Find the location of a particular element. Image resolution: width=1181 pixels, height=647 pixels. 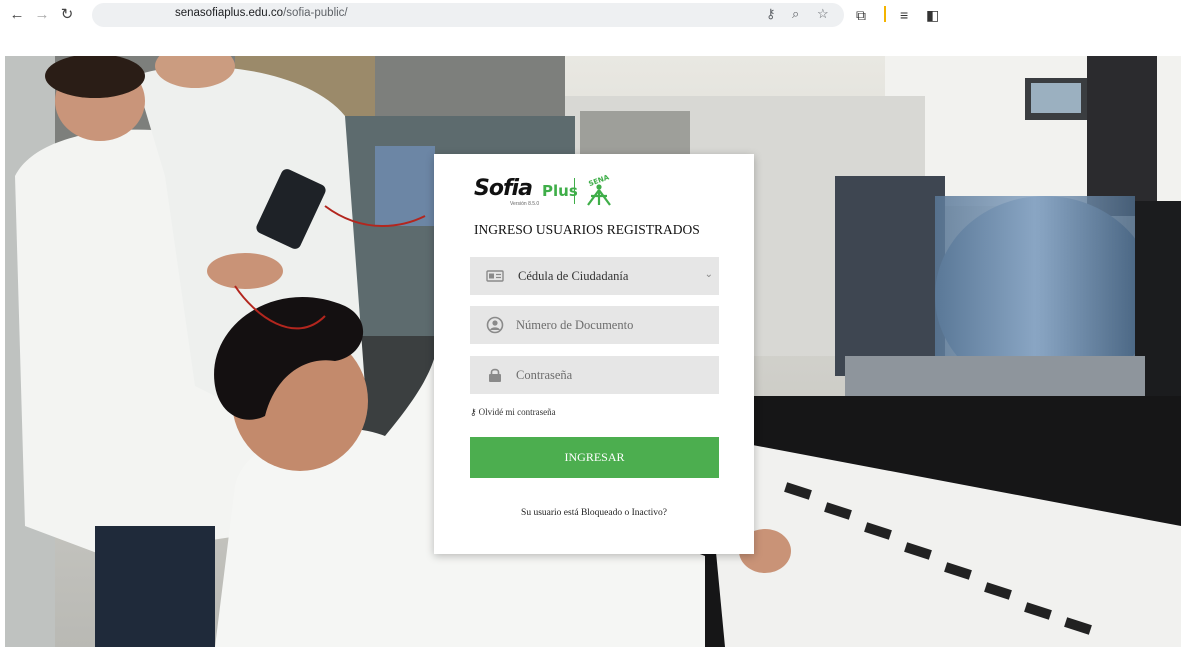

login-title: INGRESO USUARIOS REGISTRADOS is located at coordinates (587, 229).